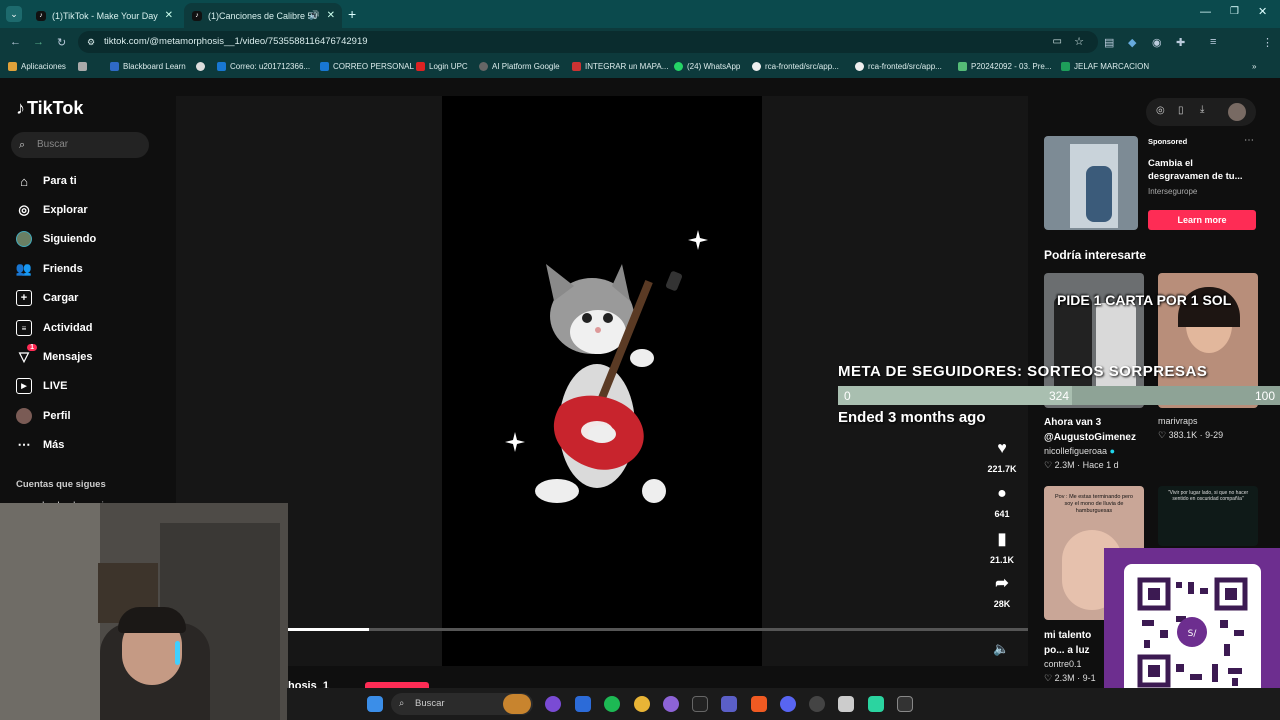  Describe the element at coordinates (1002, 457) in the screenshot. I see `like-action: ♥ 221.7K` at that location.